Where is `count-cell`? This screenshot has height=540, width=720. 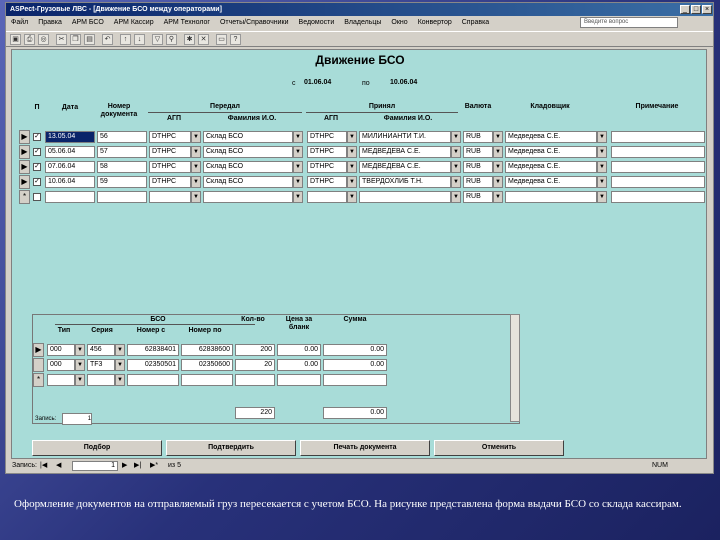
count-cell is located at coordinates (255, 380).